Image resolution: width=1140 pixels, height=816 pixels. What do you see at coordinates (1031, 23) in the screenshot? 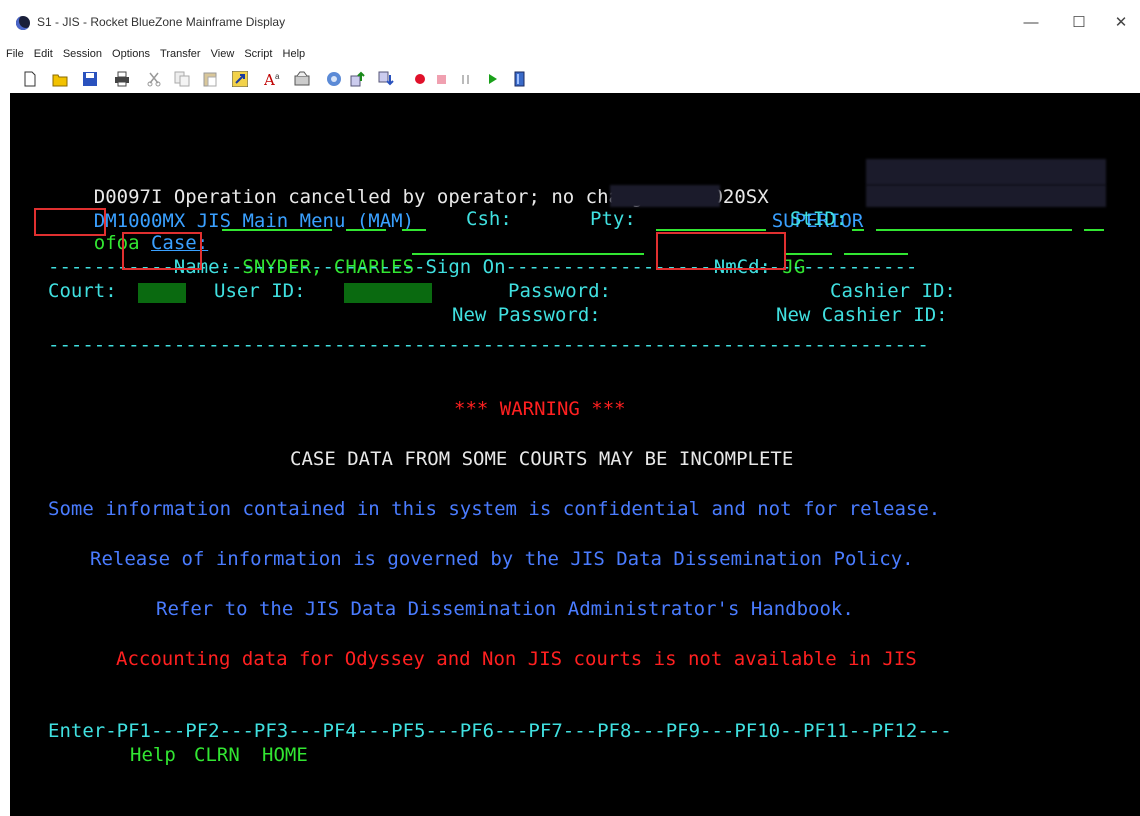
I see `minimize-button: —` at bounding box center [1031, 23].